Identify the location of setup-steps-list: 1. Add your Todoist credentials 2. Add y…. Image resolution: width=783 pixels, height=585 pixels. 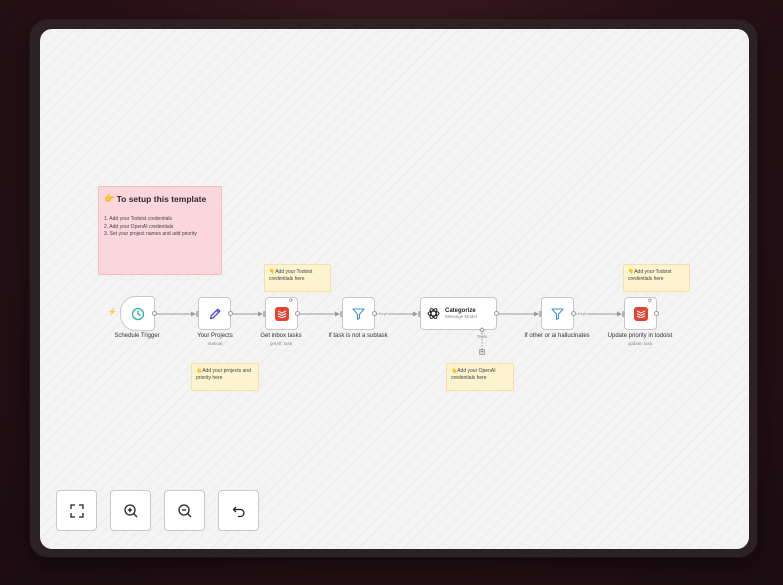
(160, 227).